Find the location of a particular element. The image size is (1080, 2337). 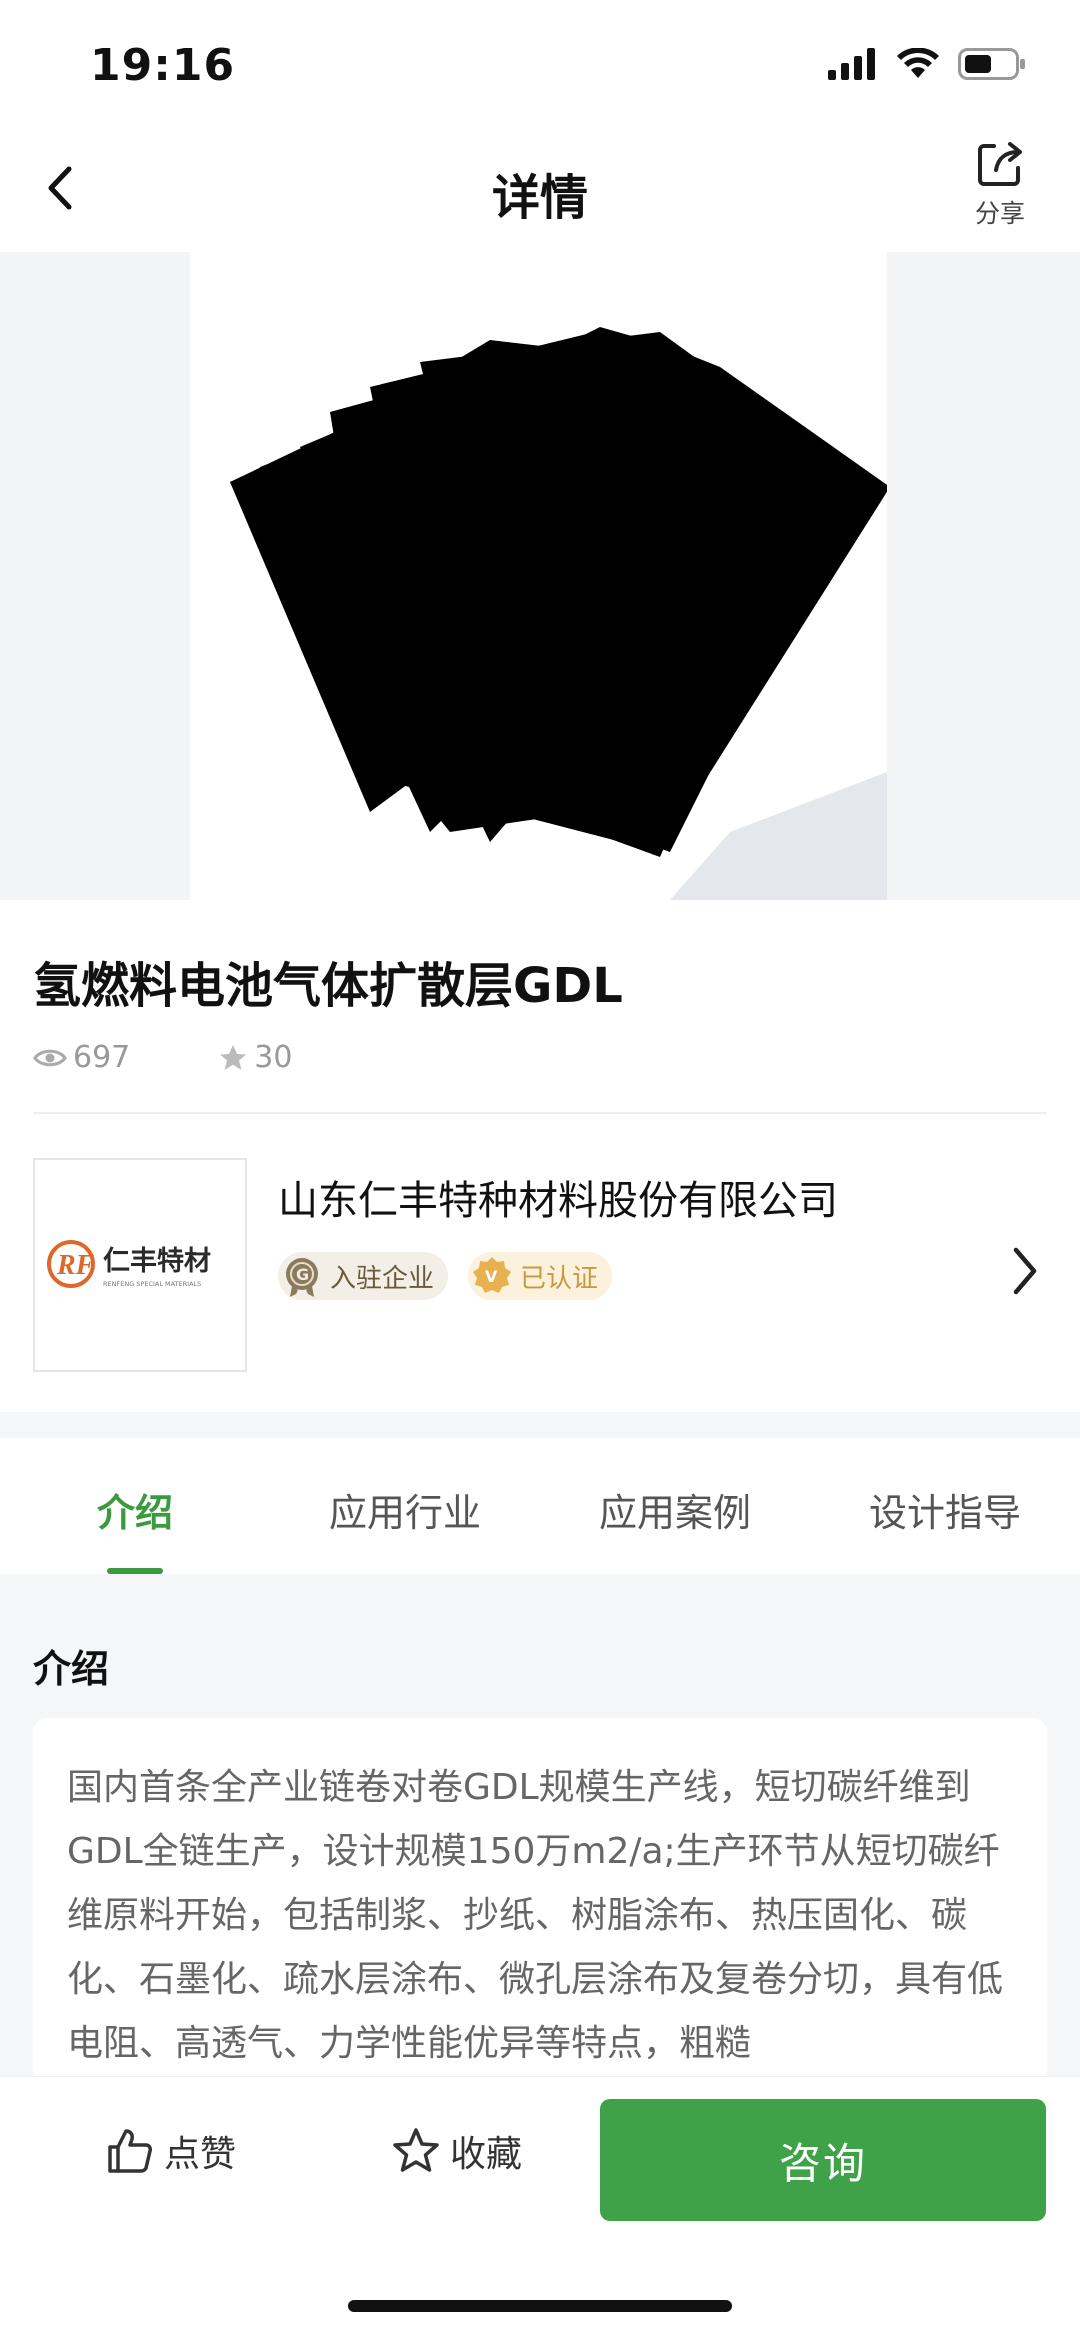

company-logo: RF 仁丰特材 RENFENG SPECIAL MATERIALS is located at coordinates (140, 1265).